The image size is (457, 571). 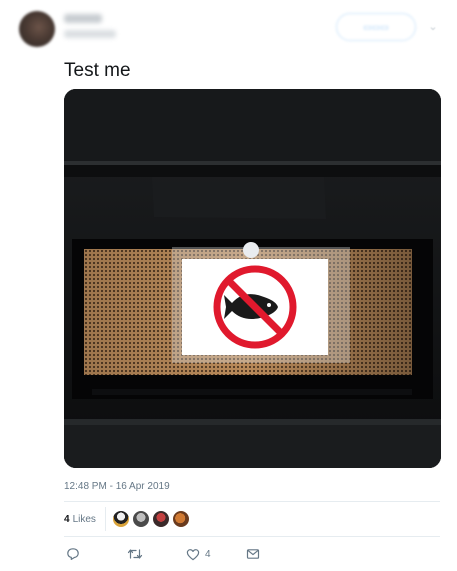 I want to click on follow-button-label-redacted: ▭▭▭, so click(x=376, y=26).